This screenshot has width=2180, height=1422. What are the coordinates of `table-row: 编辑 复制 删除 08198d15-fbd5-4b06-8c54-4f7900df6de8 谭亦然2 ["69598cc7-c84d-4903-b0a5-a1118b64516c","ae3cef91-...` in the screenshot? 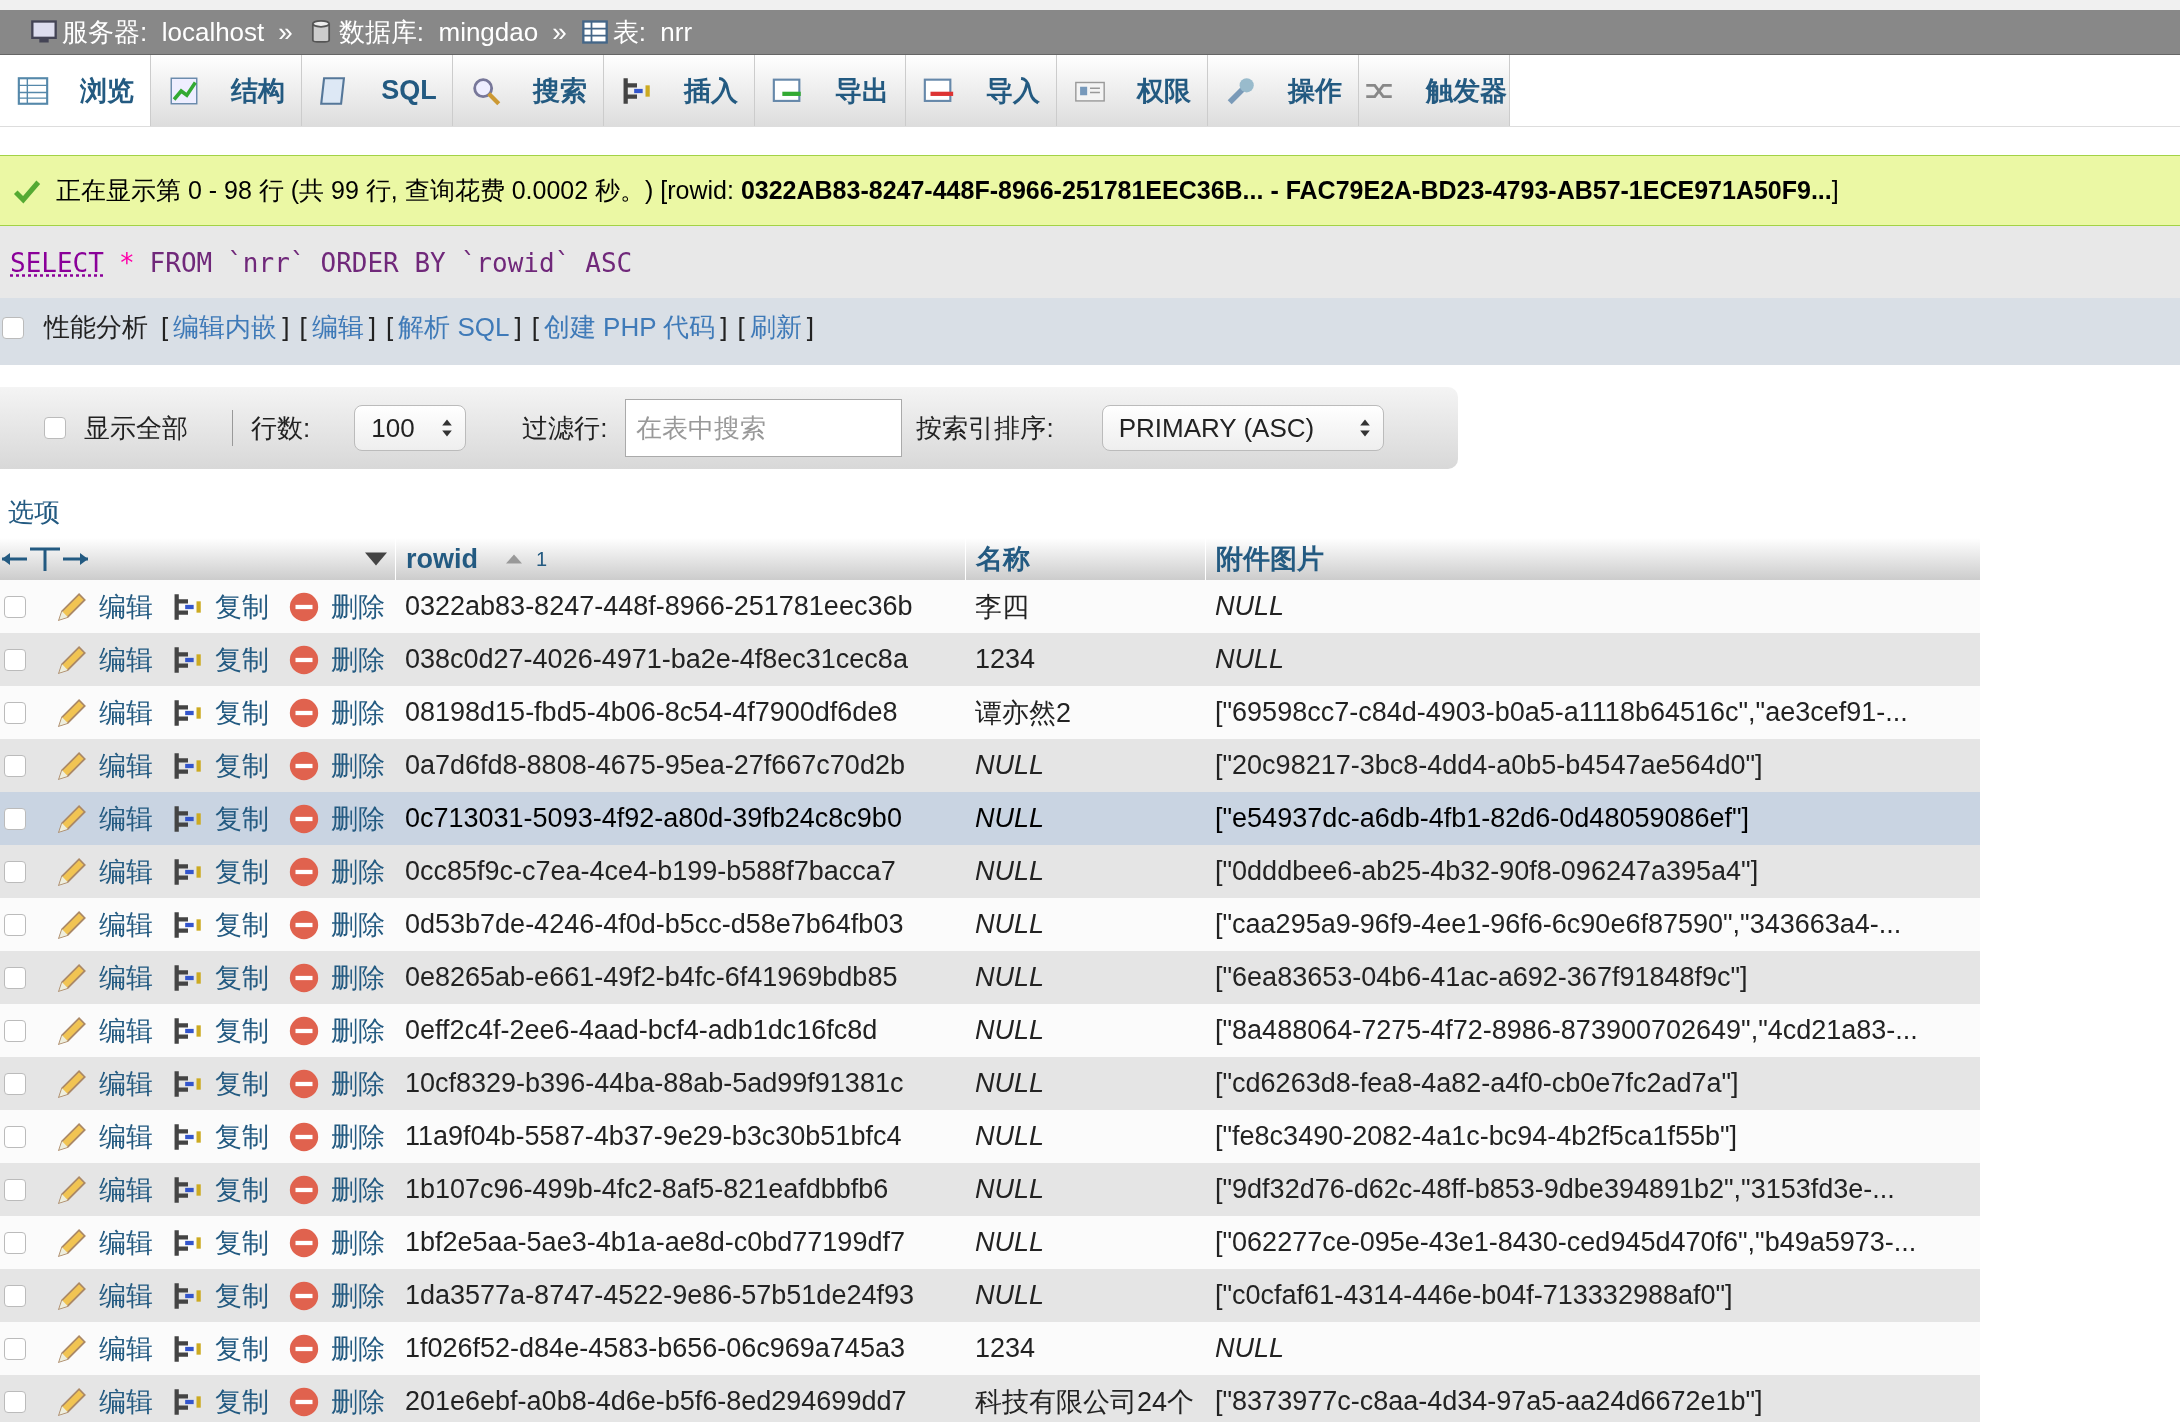 It's located at (990, 712).